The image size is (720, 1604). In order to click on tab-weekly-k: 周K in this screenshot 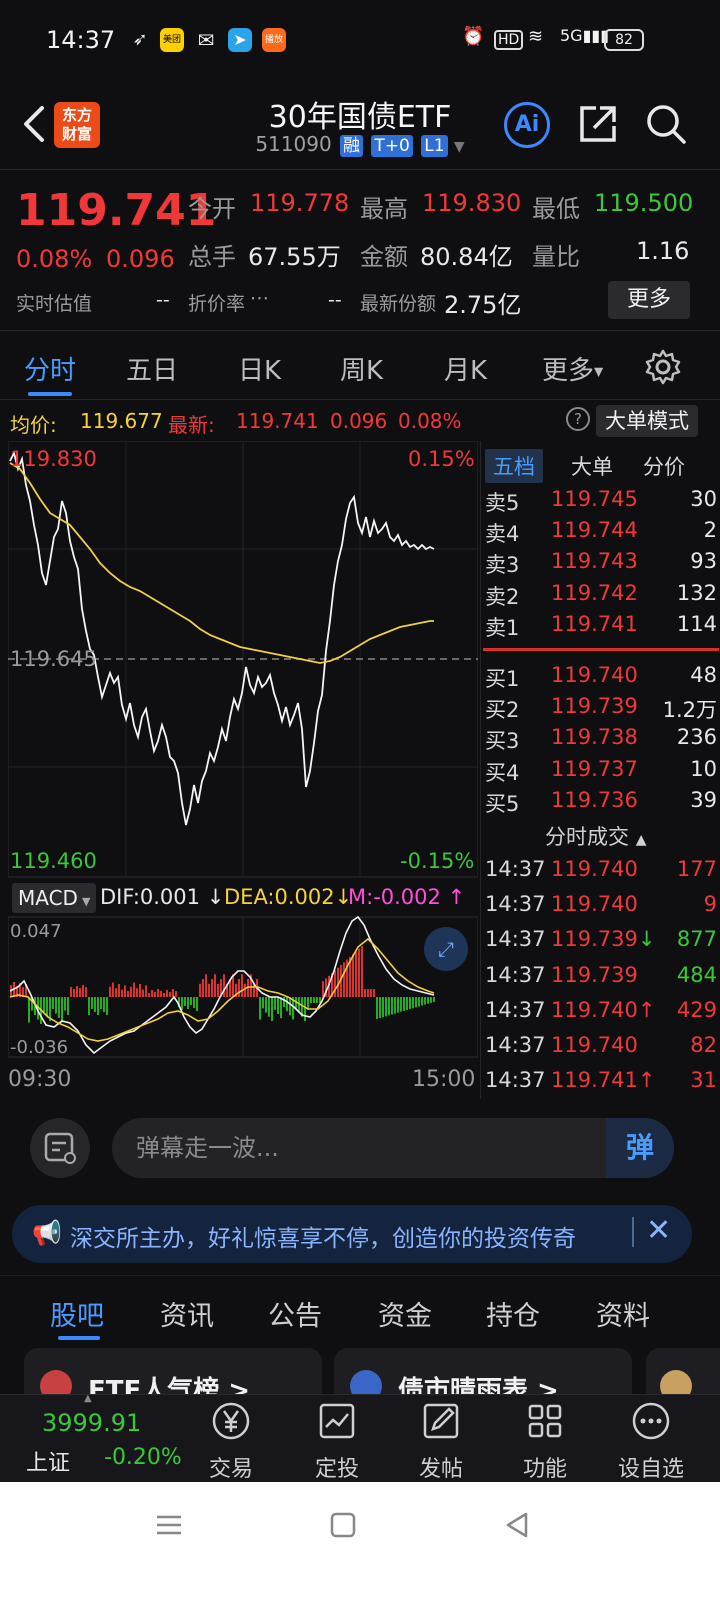, I will do `click(361, 368)`.